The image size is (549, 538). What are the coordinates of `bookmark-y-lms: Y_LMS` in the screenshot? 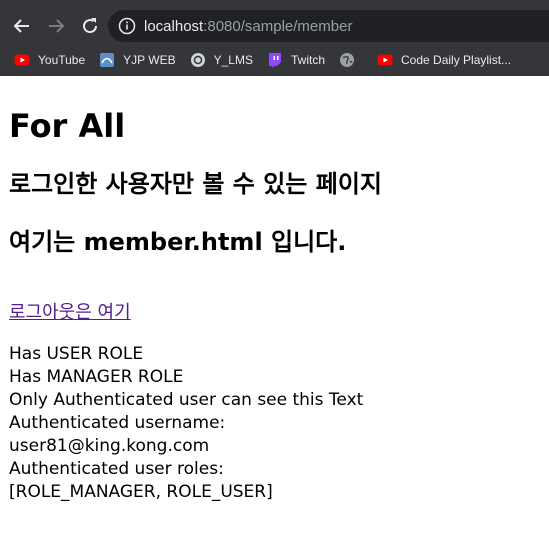 It's located at (221, 60).